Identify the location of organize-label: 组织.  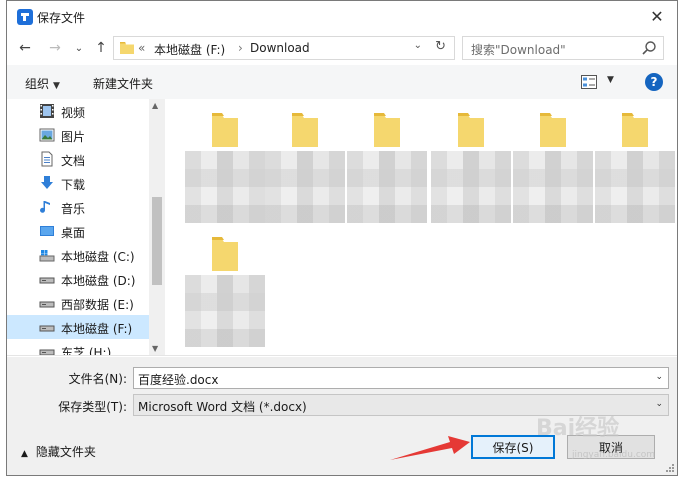
(37, 84).